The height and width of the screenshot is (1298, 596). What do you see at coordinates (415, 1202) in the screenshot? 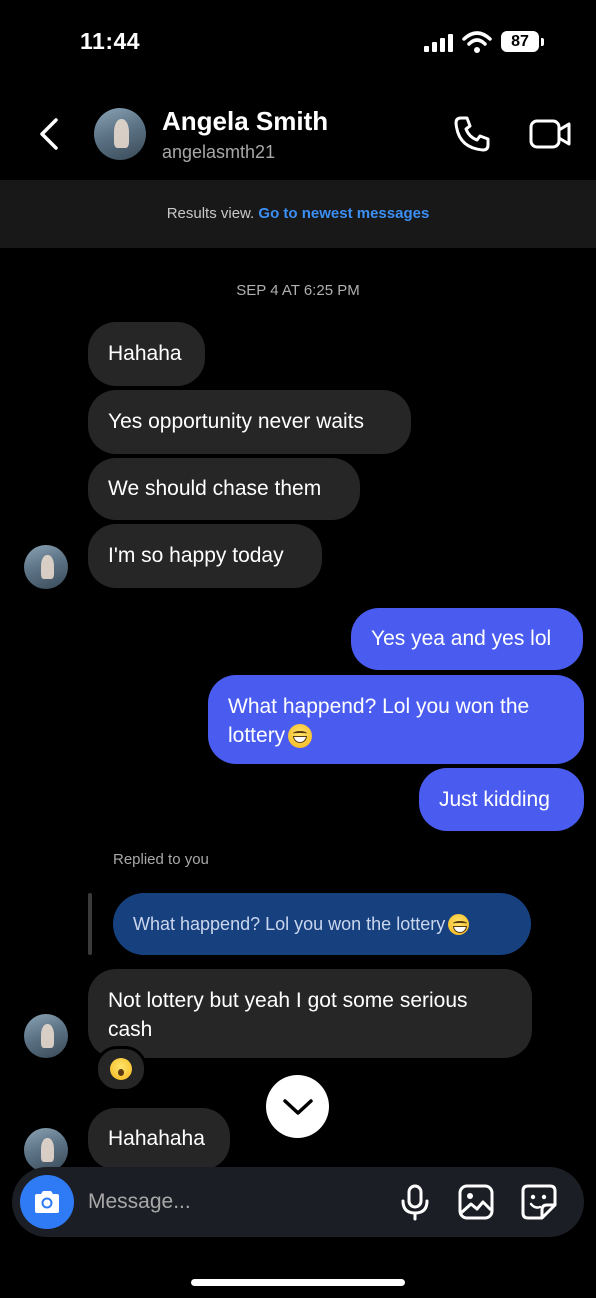
I see `microphone-icon` at bounding box center [415, 1202].